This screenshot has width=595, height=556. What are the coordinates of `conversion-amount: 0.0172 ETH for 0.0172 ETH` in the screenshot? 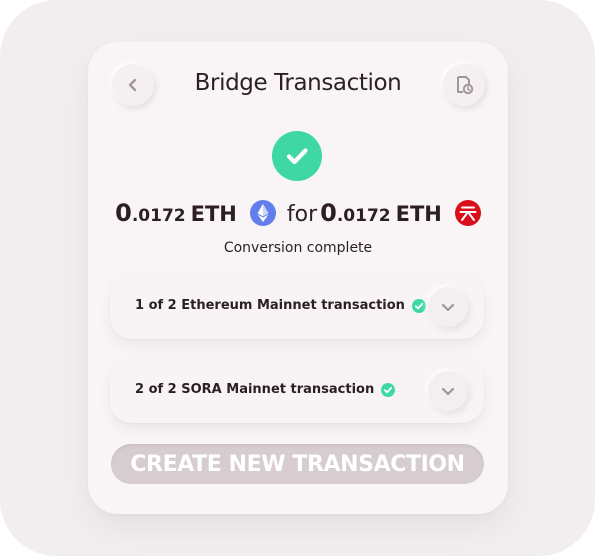 It's located at (298, 213).